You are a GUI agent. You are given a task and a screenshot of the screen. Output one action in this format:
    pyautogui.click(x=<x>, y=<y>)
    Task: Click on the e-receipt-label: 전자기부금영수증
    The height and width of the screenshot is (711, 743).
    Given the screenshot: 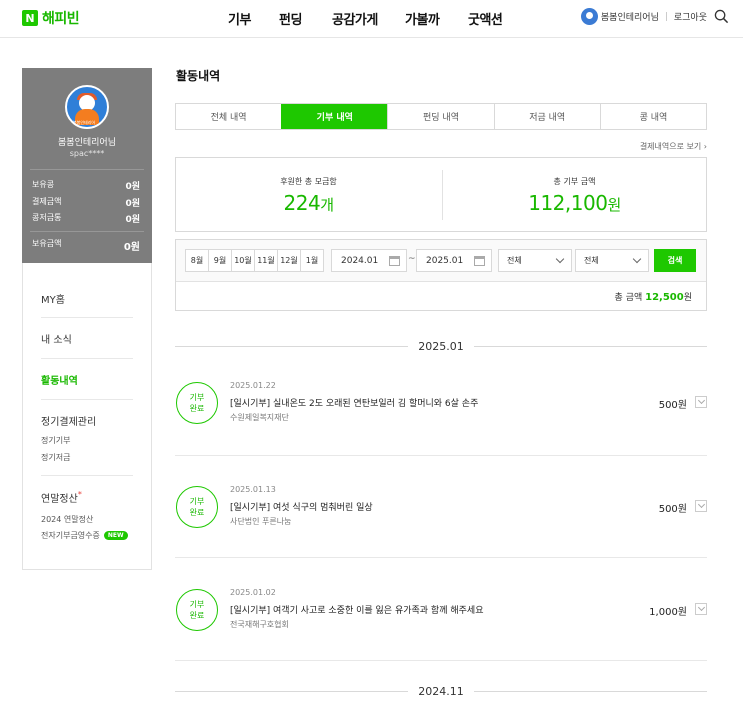 What is the action you would take?
    pyautogui.click(x=70, y=535)
    